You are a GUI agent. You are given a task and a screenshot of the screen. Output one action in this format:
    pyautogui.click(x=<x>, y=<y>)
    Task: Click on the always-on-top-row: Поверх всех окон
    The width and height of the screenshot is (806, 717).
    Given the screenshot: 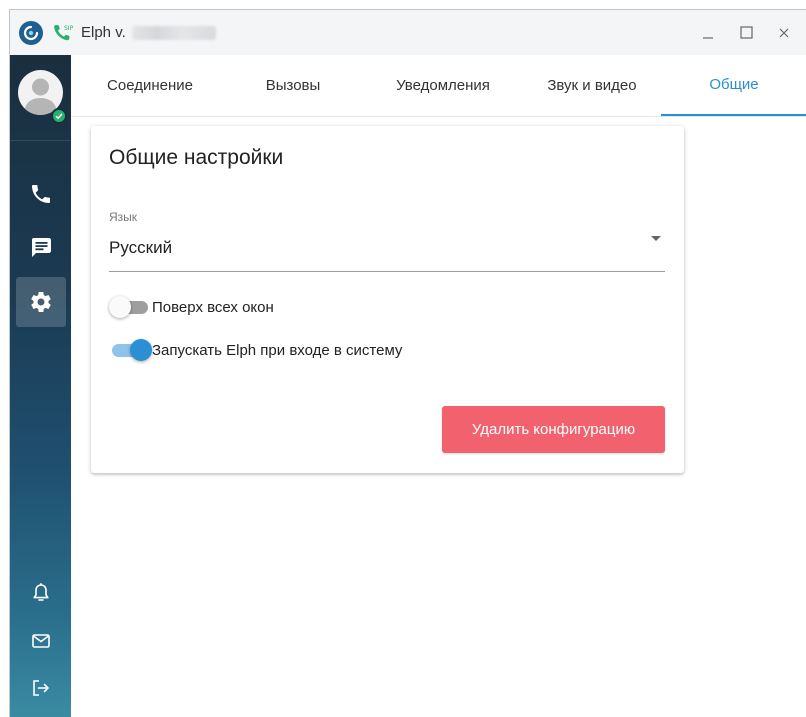 What is the action you would take?
    pyautogui.click(x=191, y=307)
    